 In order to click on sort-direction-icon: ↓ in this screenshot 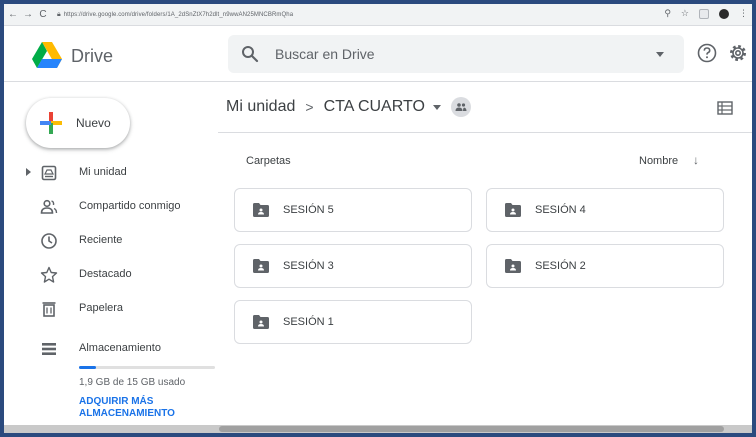, I will do `click(696, 160)`.